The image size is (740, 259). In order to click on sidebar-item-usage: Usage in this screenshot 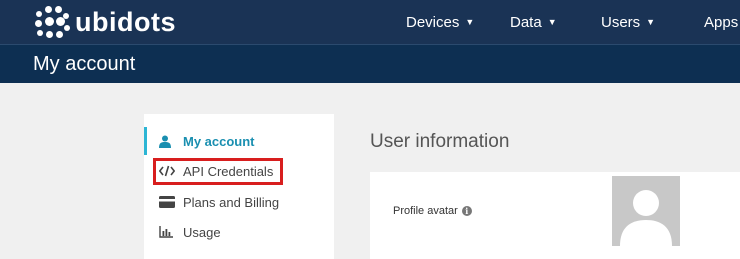, I will do `click(239, 232)`.